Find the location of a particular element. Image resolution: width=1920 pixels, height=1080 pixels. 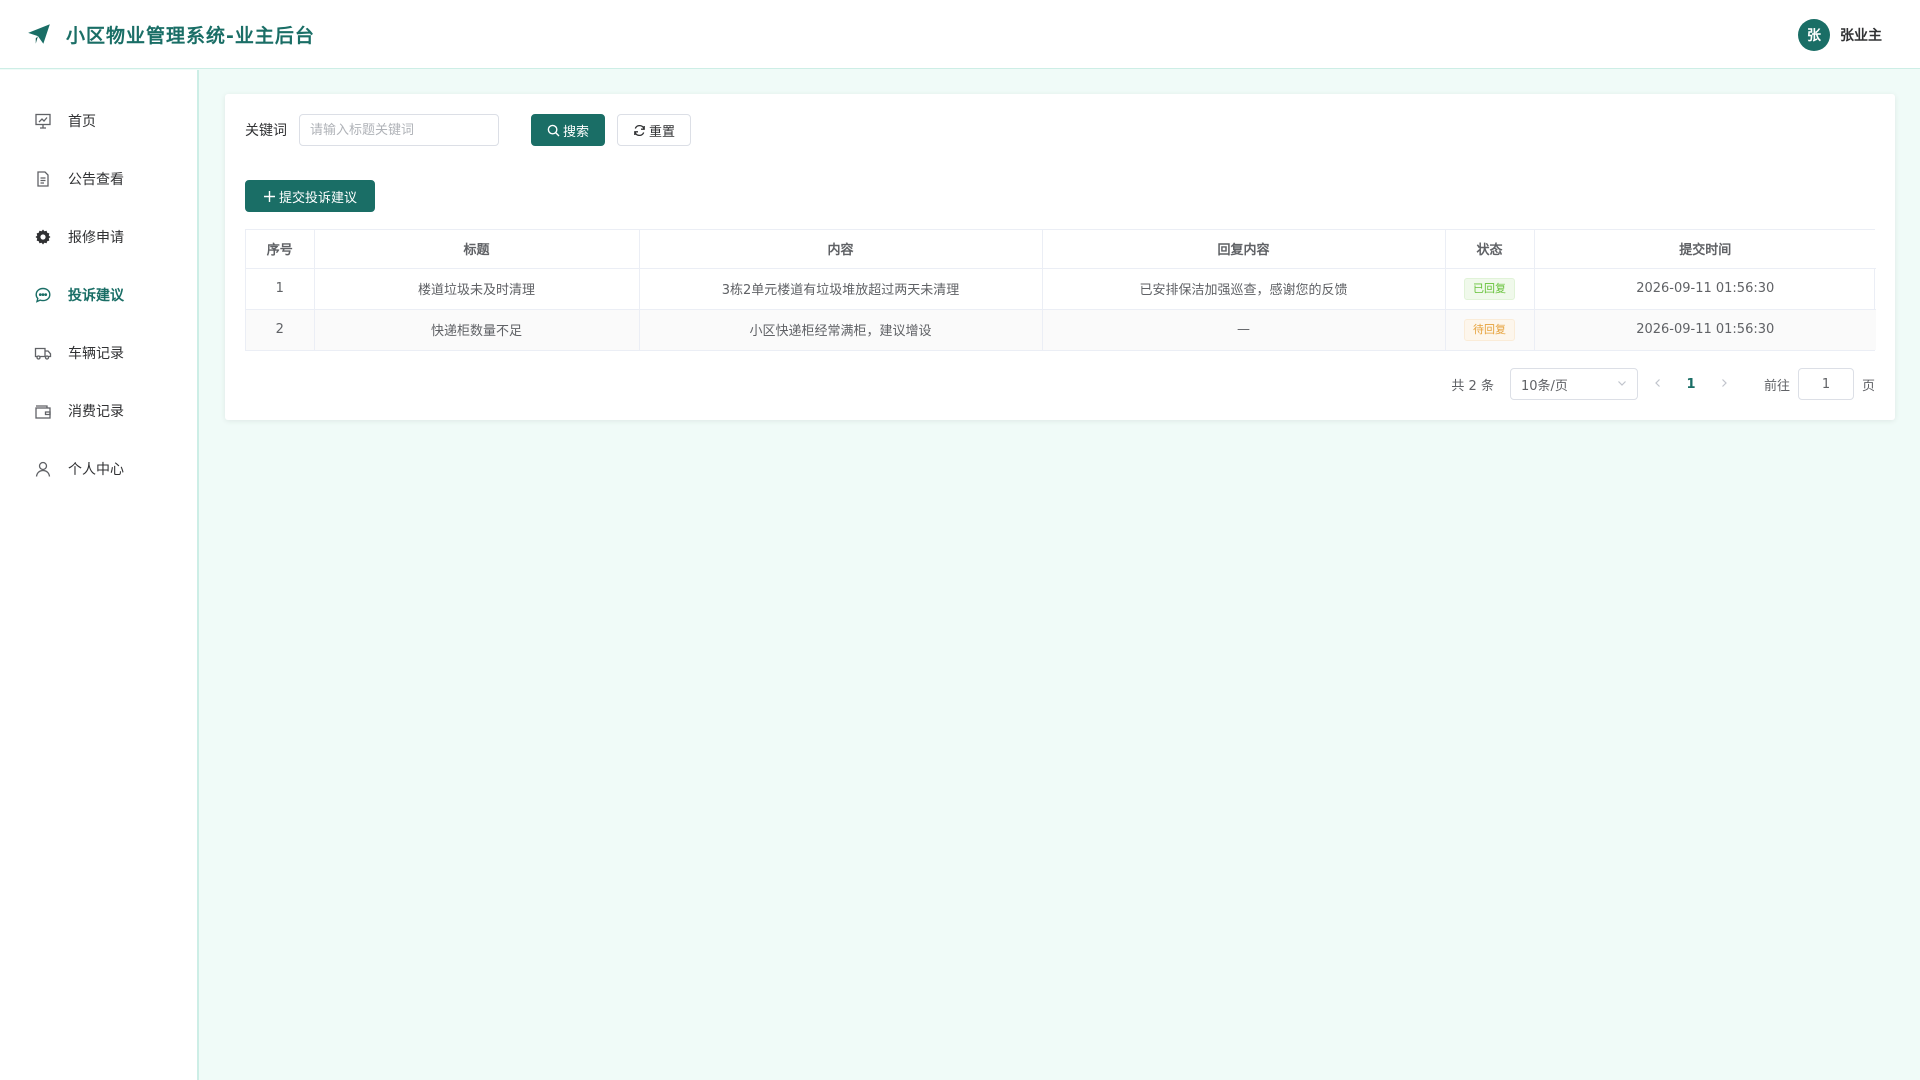

column-header-index: 序号 is located at coordinates (280, 249).